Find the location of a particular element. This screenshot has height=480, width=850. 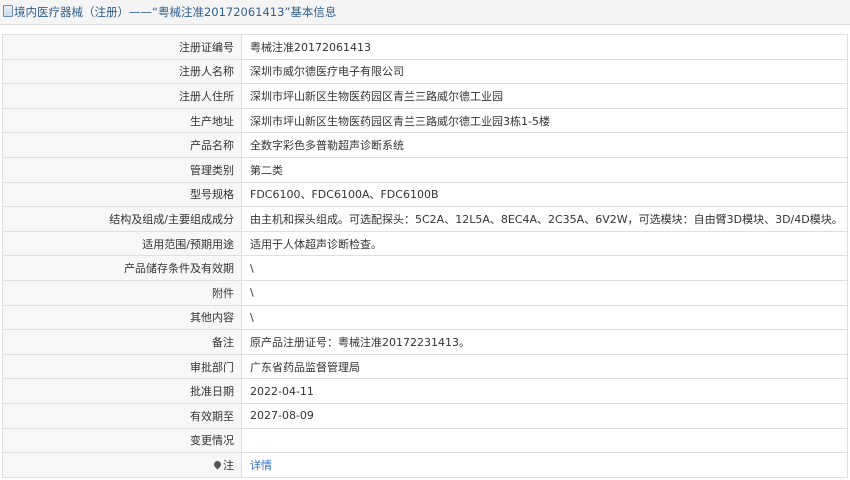

field-value: 2027-08-09 is located at coordinates (544, 415).